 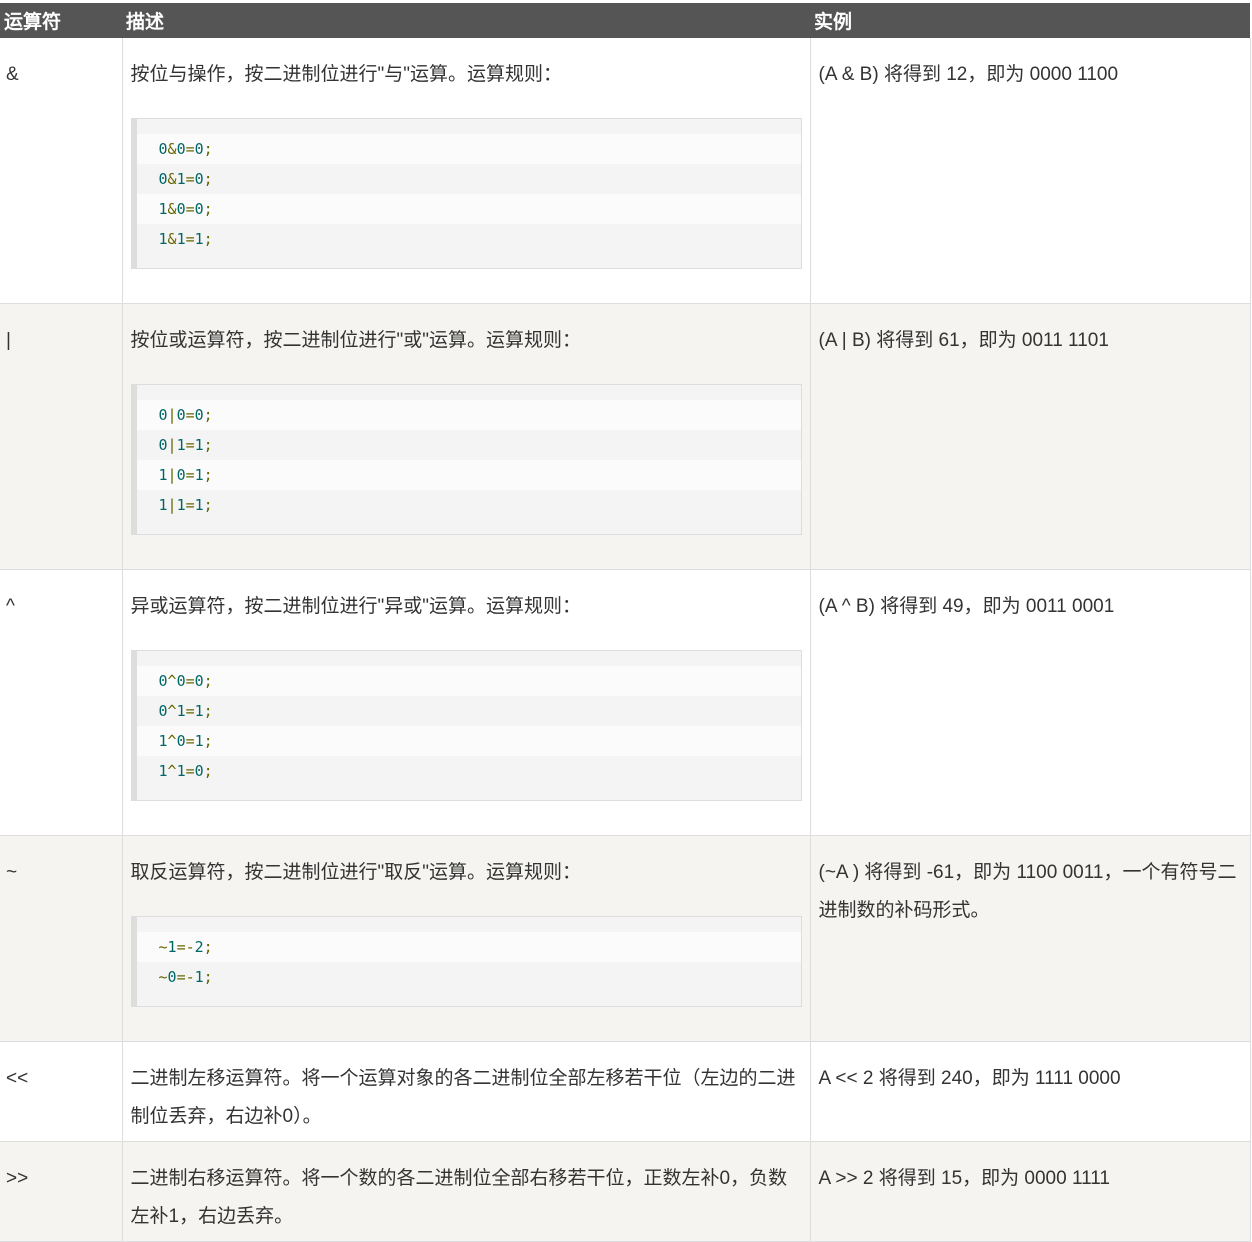 I want to click on code-block: 0^0=0; 0^1=1; 1^0=1; 1^1=0;, so click(x=466, y=725).